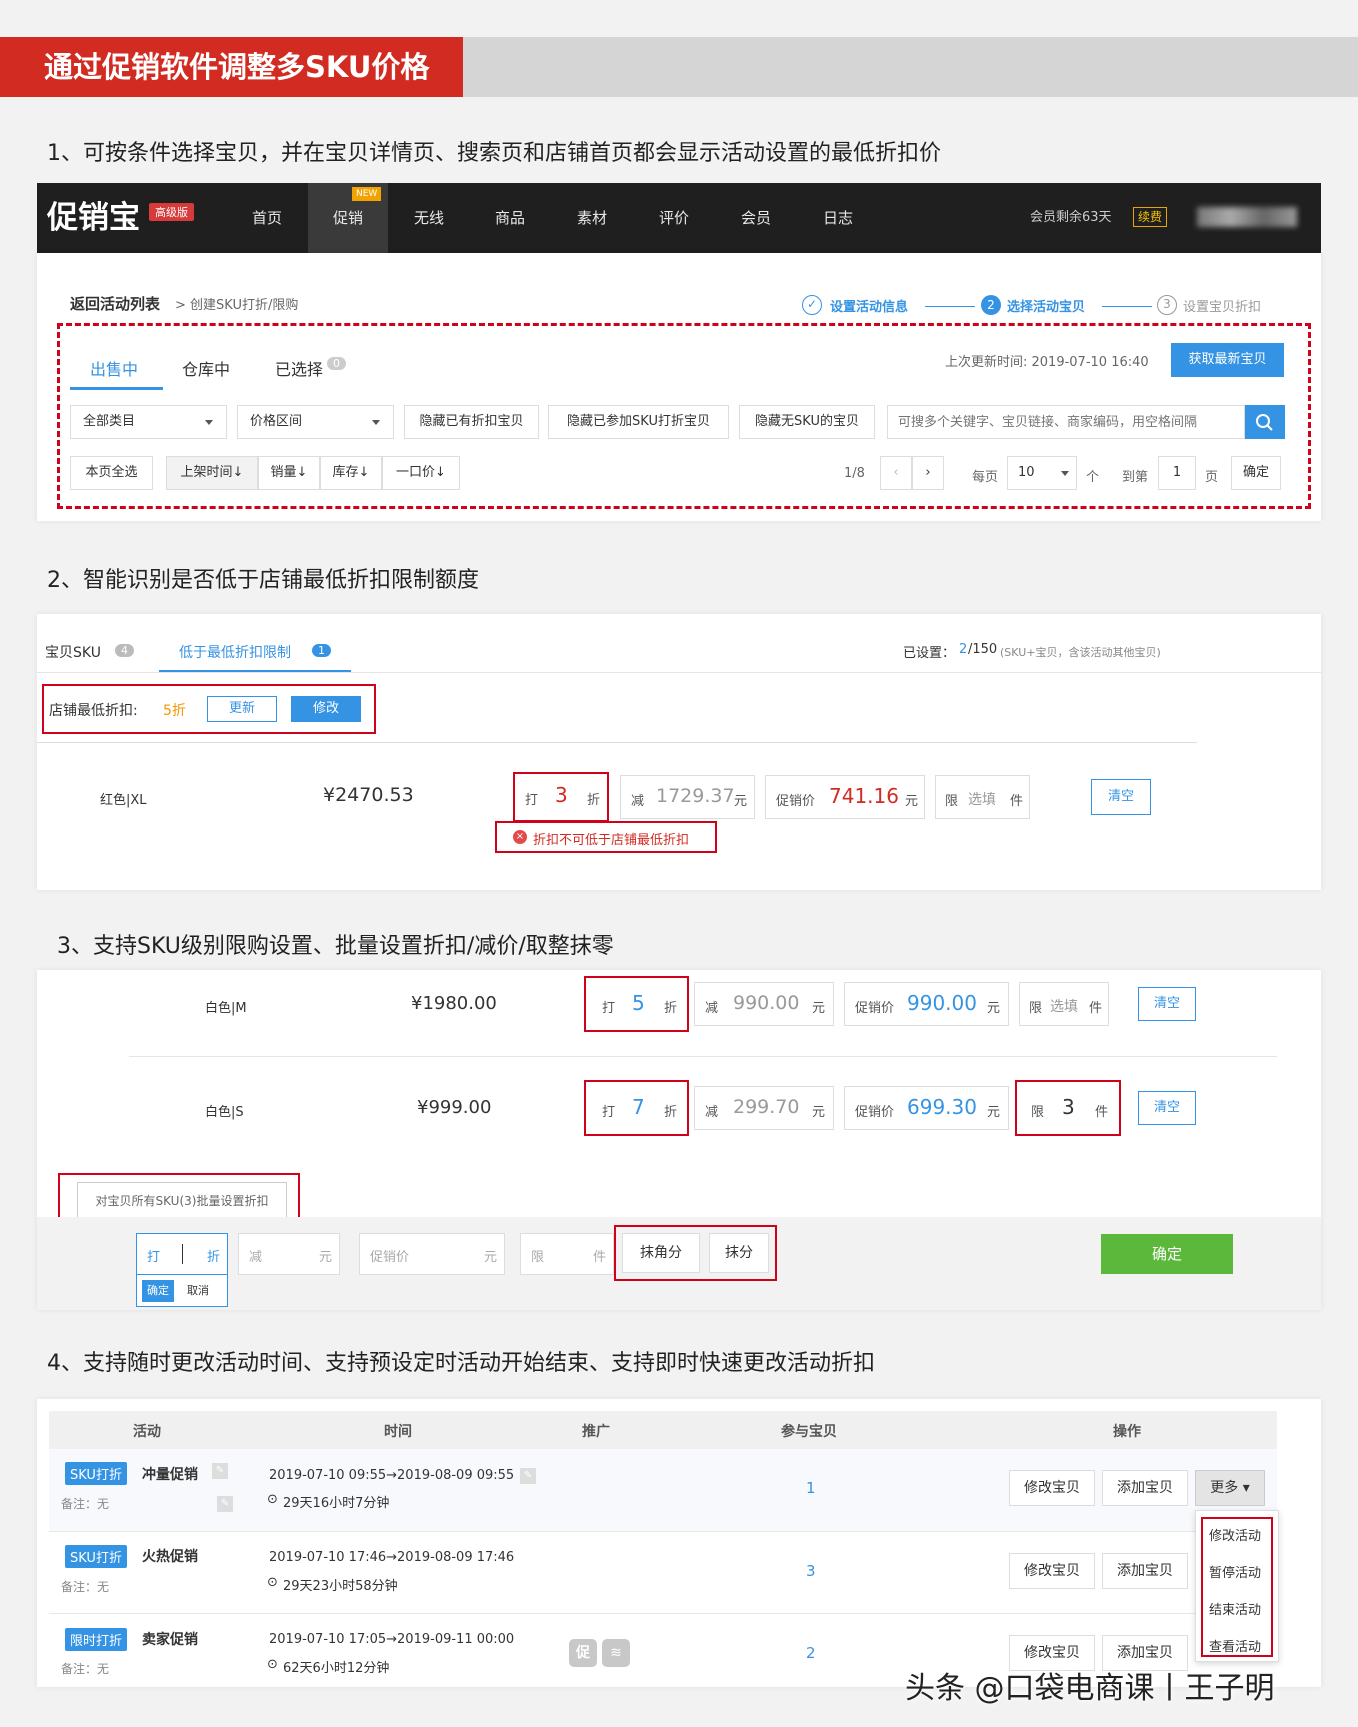 The image size is (1358, 1727). Describe the element at coordinates (583, 1653) in the screenshot. I see `promo-icon: 促` at that location.